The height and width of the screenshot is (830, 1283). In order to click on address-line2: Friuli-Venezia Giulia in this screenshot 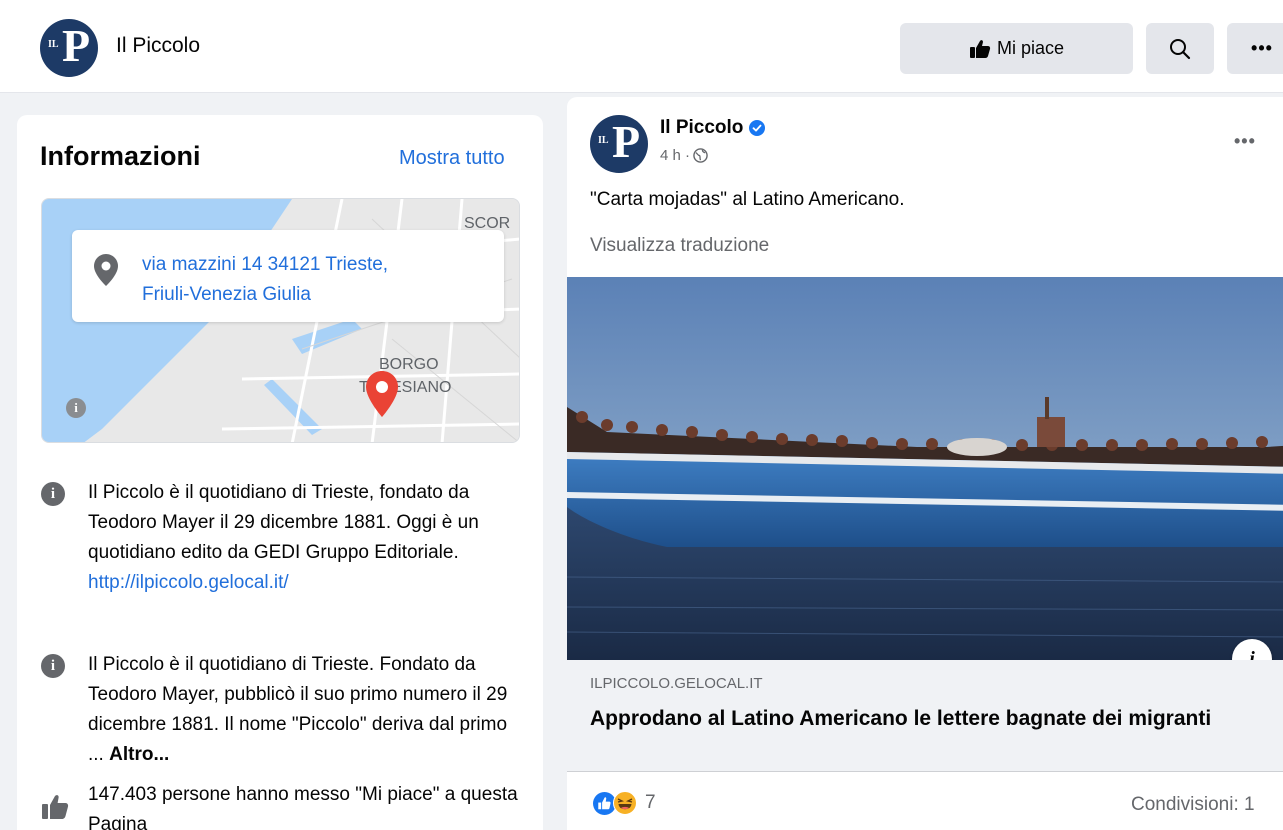, I will do `click(226, 294)`.